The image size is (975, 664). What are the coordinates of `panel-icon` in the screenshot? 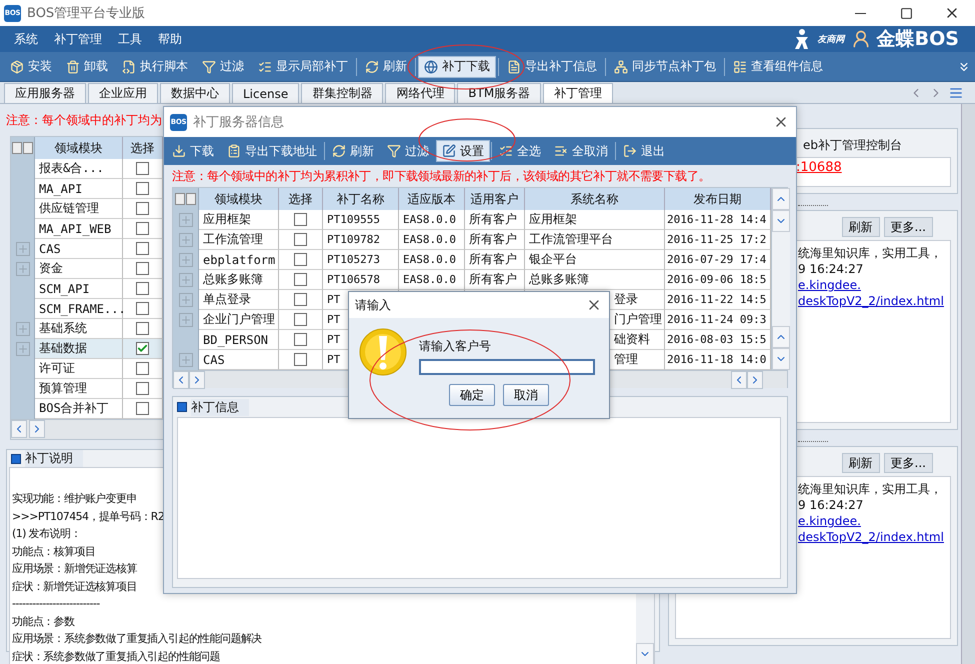 It's located at (16, 459).